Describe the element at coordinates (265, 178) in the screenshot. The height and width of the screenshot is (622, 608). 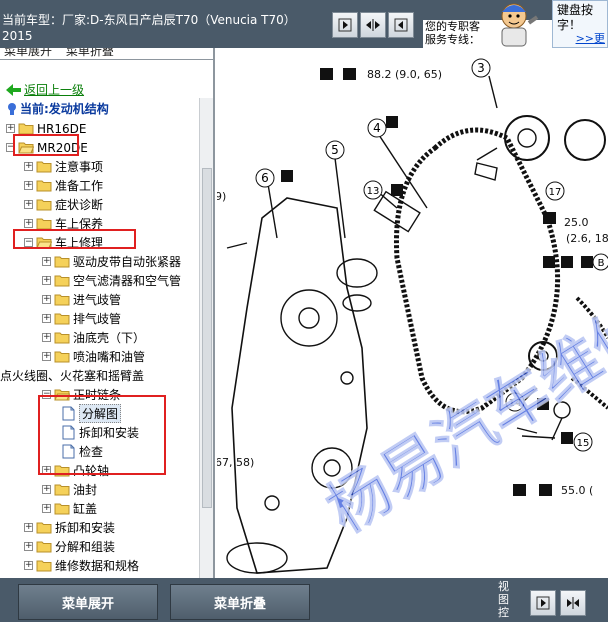
I see `callout-6: 6` at that location.